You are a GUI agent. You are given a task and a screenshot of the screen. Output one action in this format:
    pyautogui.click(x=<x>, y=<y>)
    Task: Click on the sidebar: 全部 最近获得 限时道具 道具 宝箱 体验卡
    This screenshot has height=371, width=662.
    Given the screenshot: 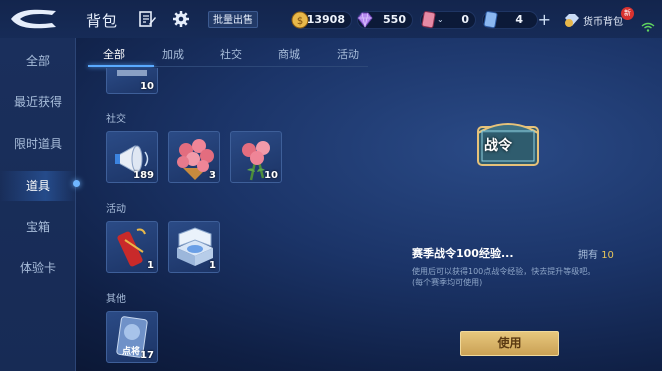 What is the action you would take?
    pyautogui.click(x=40, y=204)
    